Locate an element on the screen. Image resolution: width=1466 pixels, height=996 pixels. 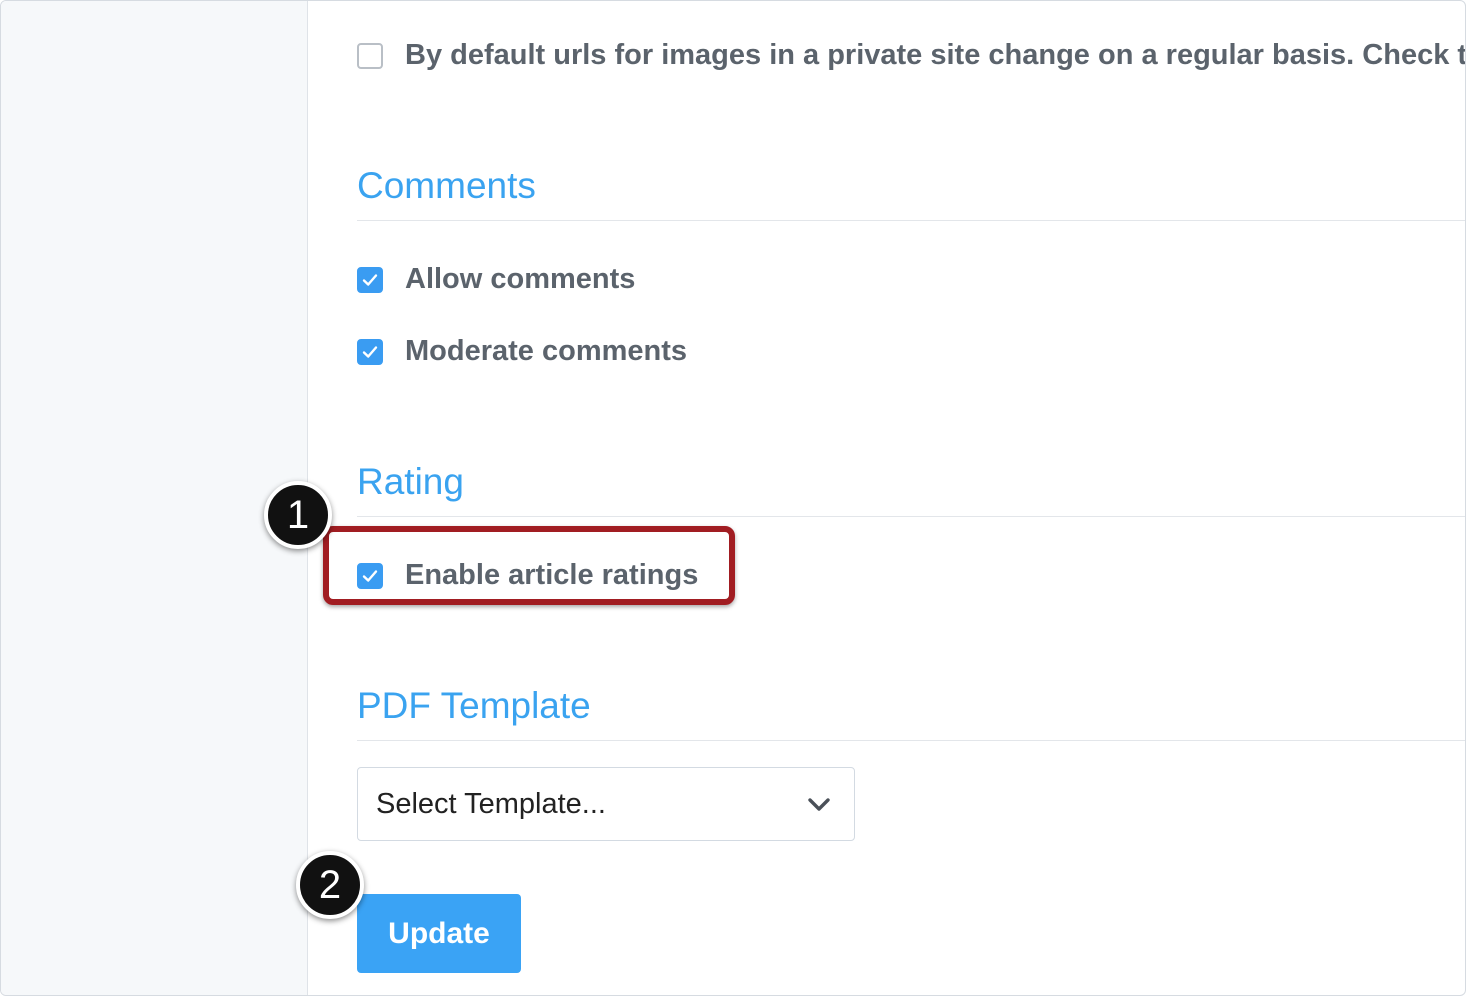
pdf-template-section-title: PDF Template is located at coordinates (474, 705).